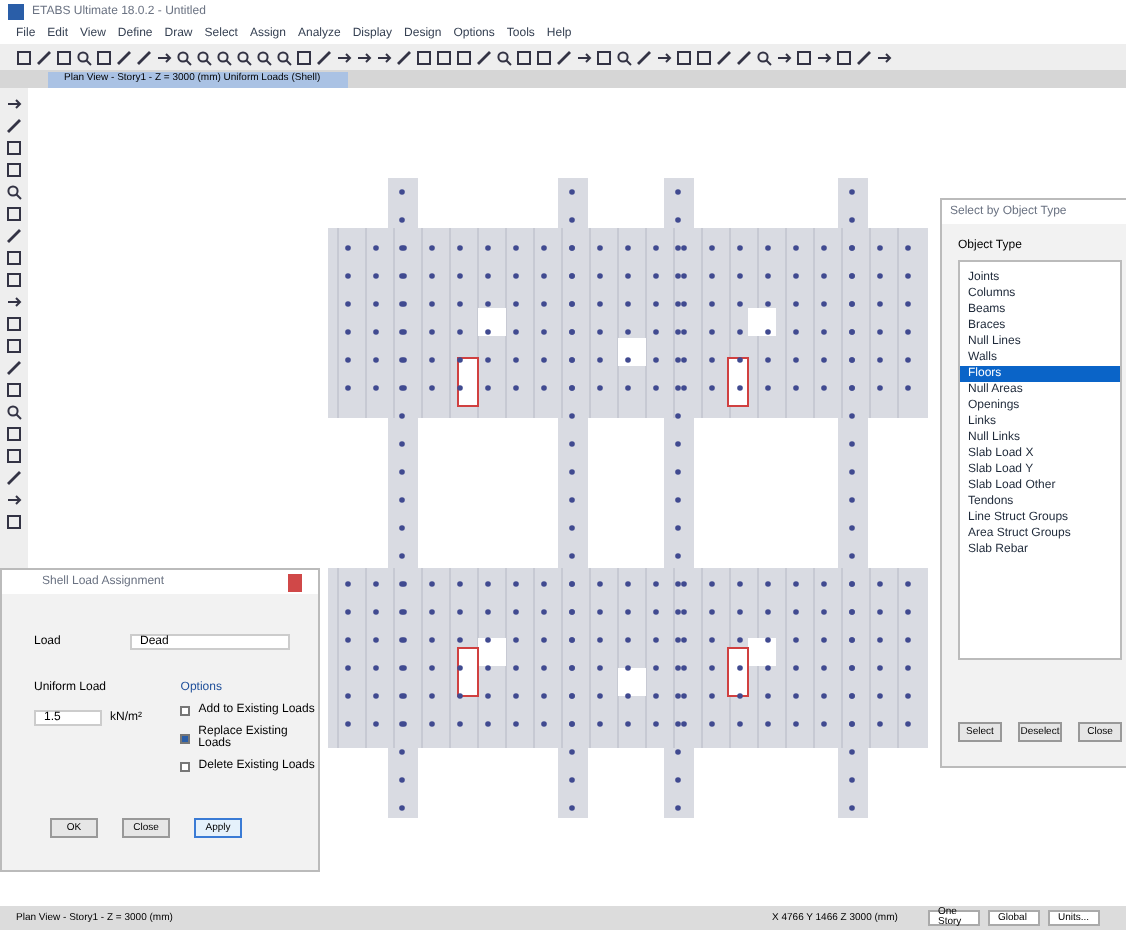  What do you see at coordinates (16, 12) in the screenshot?
I see `app-icon` at bounding box center [16, 12].